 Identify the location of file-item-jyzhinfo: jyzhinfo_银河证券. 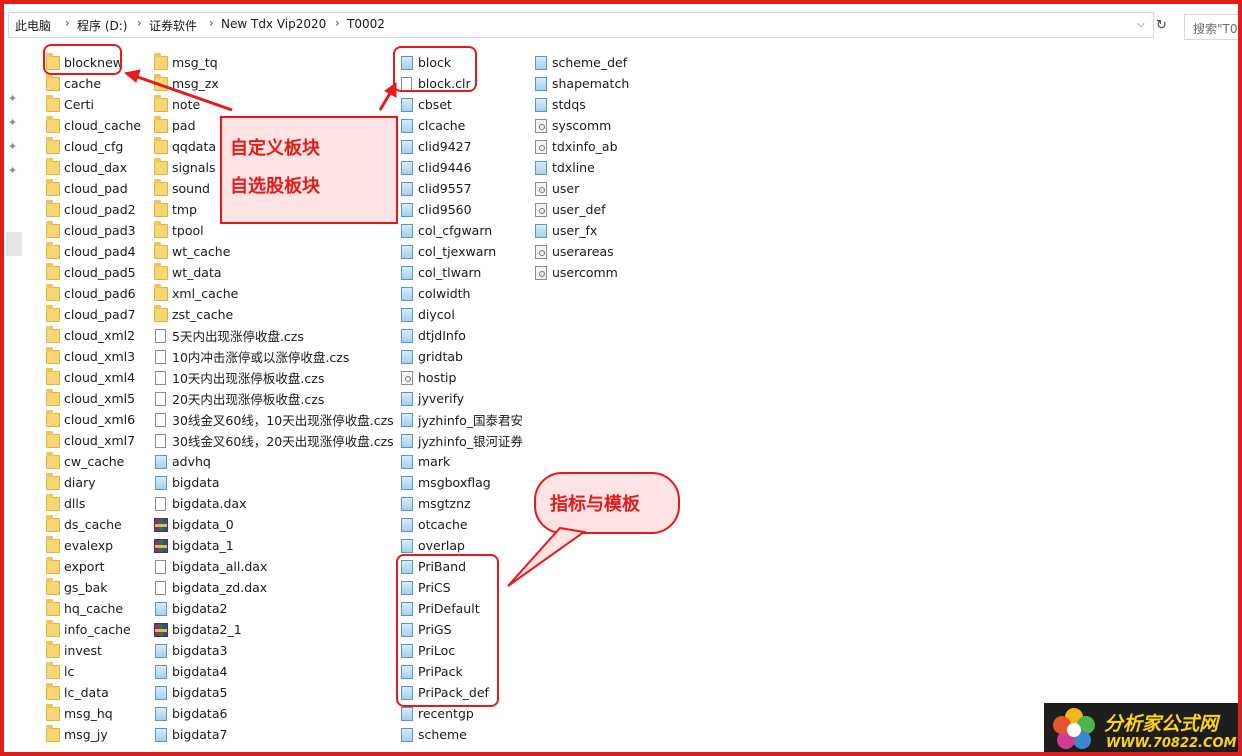
(461, 440).